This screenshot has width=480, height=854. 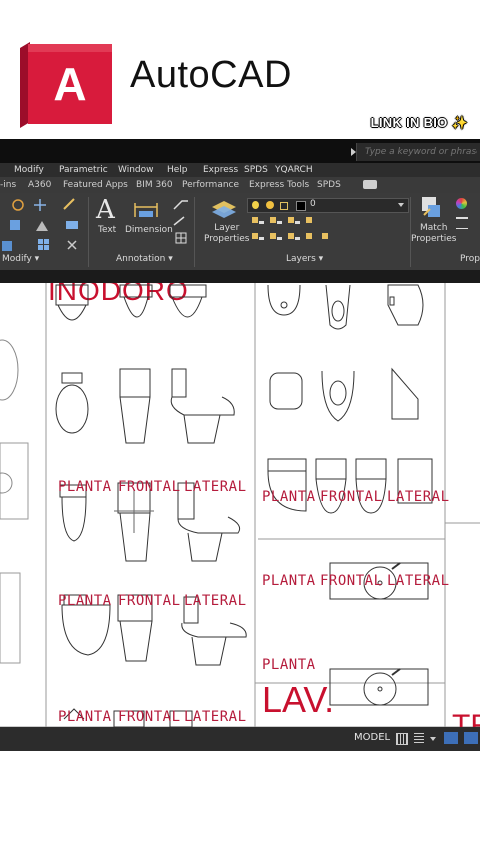 I want to click on match-properties-icon, so click(x=432, y=207).